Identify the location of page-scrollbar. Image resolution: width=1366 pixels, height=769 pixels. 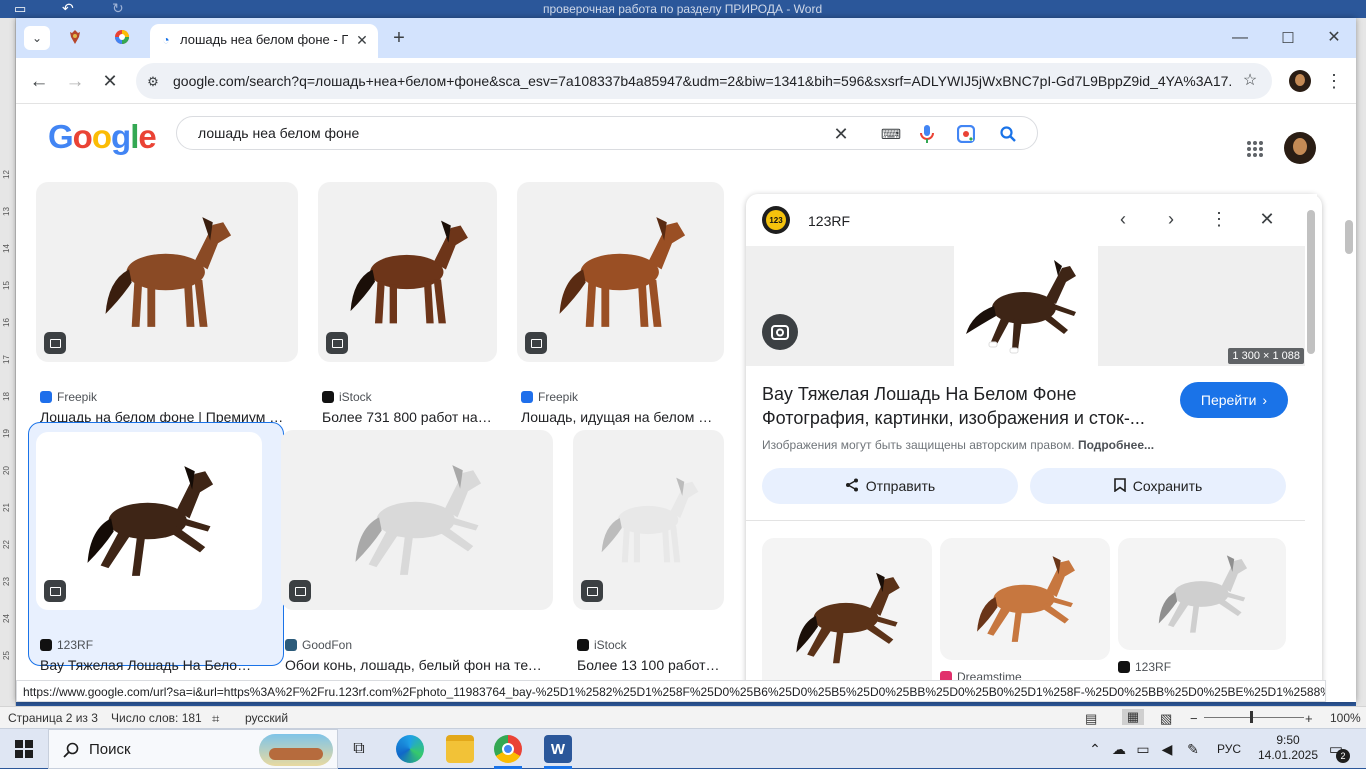
(1349, 446).